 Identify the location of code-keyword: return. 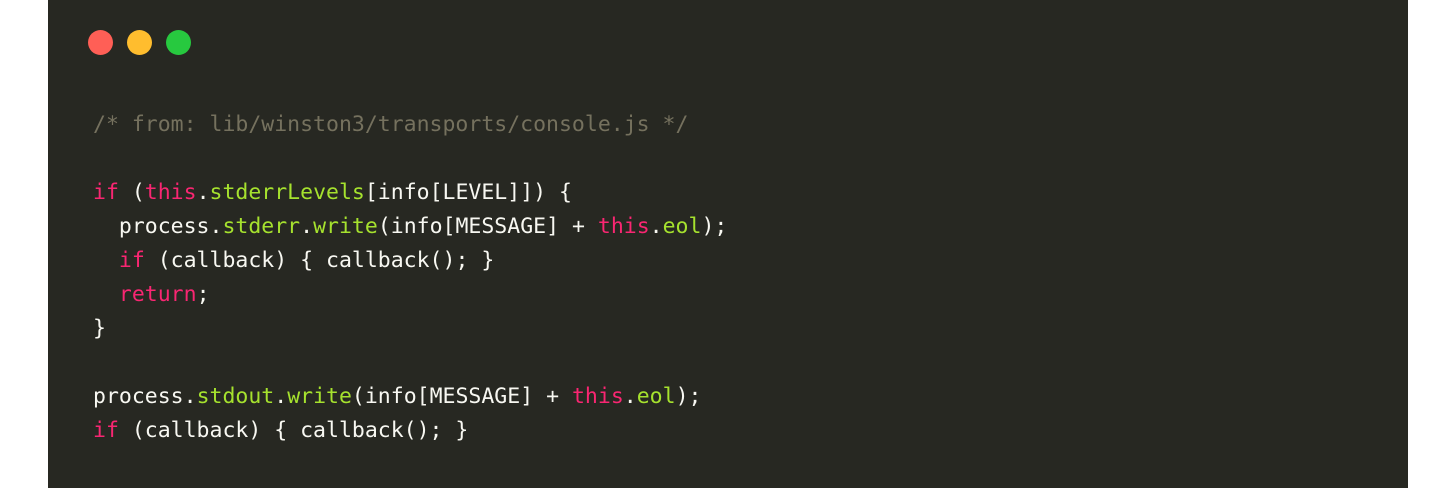
(157, 294).